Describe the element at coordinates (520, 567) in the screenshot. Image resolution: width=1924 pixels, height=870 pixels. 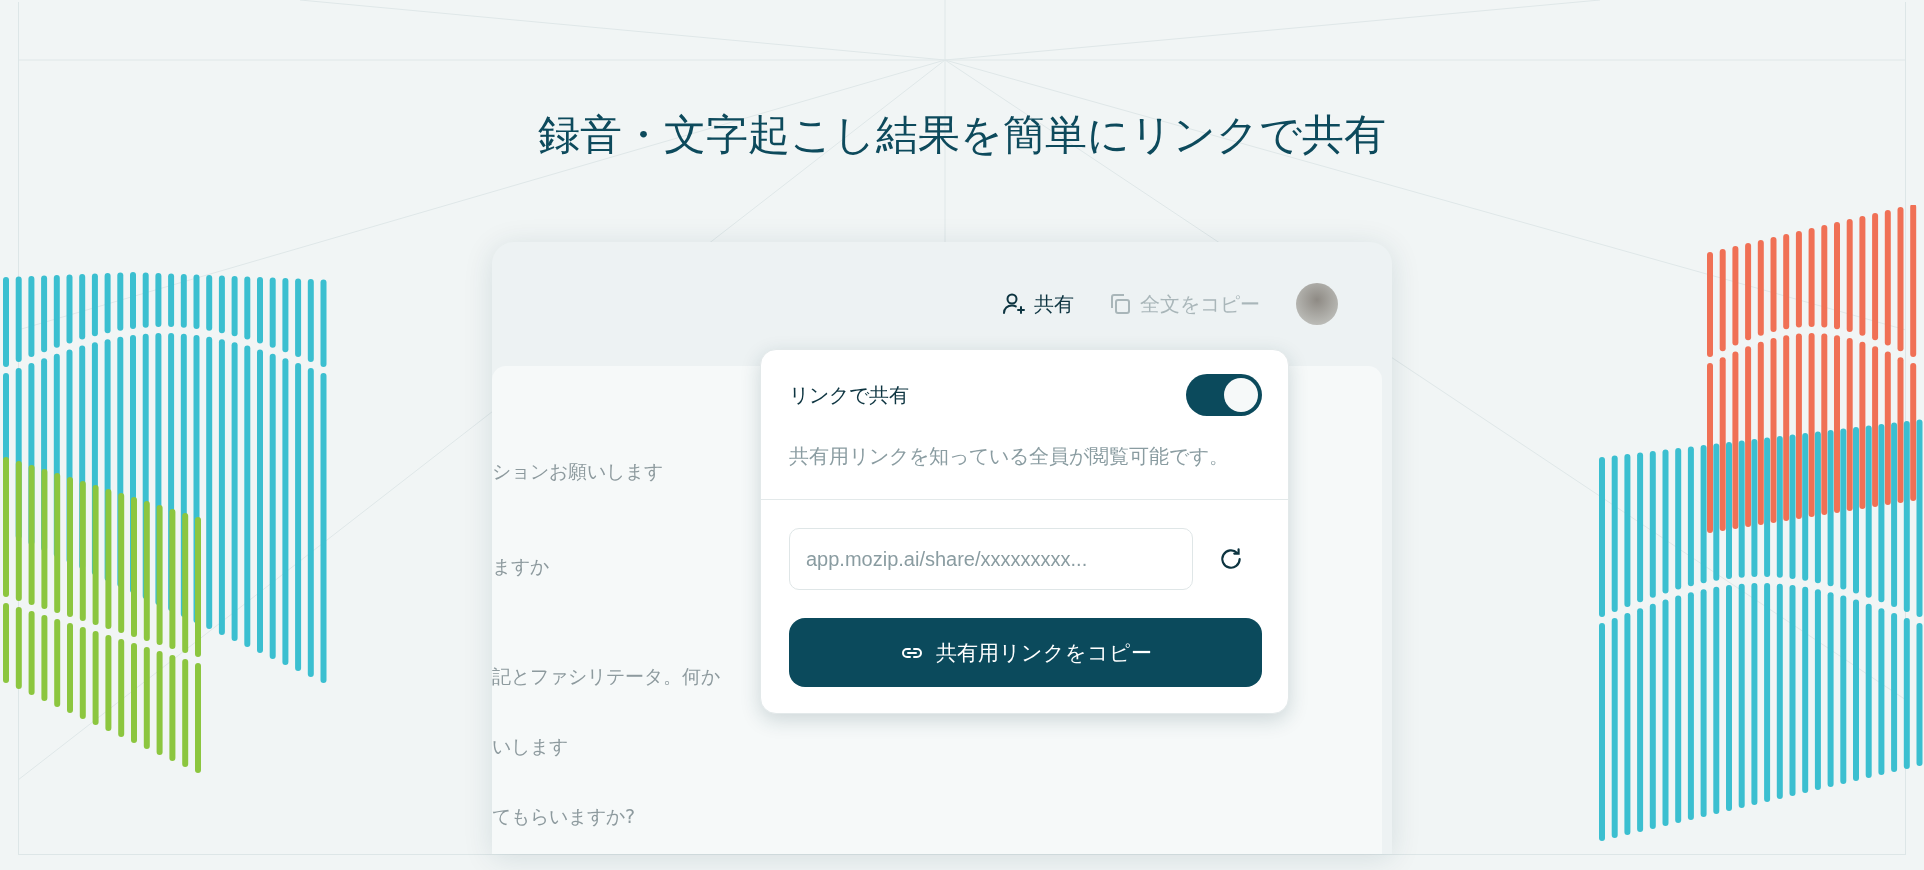
I see `transcript-text: ますか` at that location.